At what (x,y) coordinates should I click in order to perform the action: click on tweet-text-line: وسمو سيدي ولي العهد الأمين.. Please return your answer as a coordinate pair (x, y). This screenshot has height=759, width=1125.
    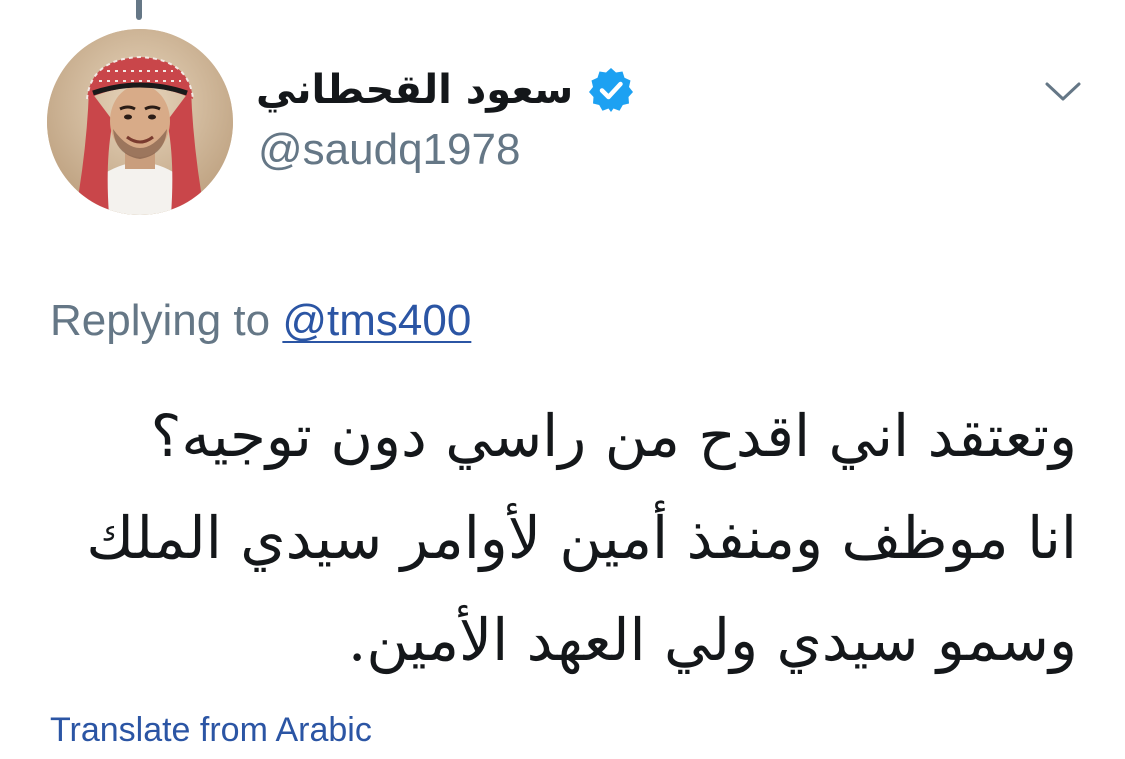
    Looking at the image, I should click on (712, 640).